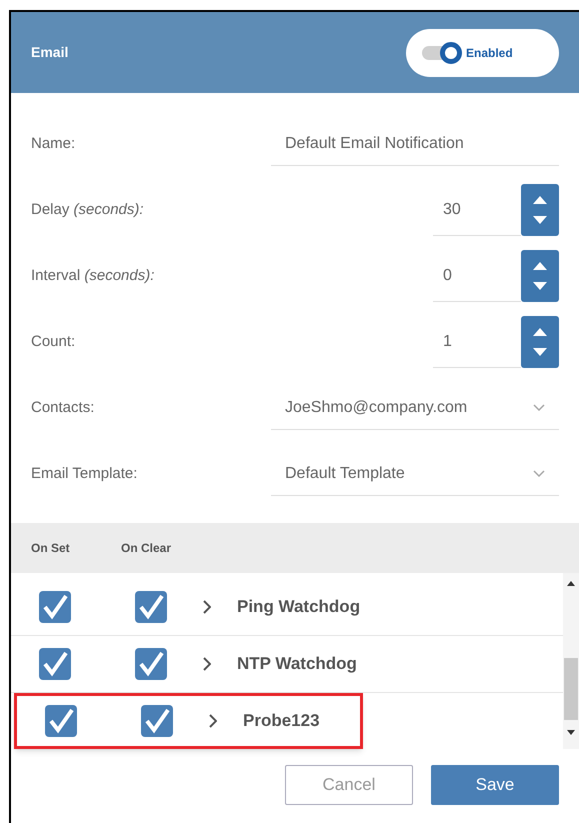  Describe the element at coordinates (571, 689) in the screenshot. I see `scroll-thumb` at that location.